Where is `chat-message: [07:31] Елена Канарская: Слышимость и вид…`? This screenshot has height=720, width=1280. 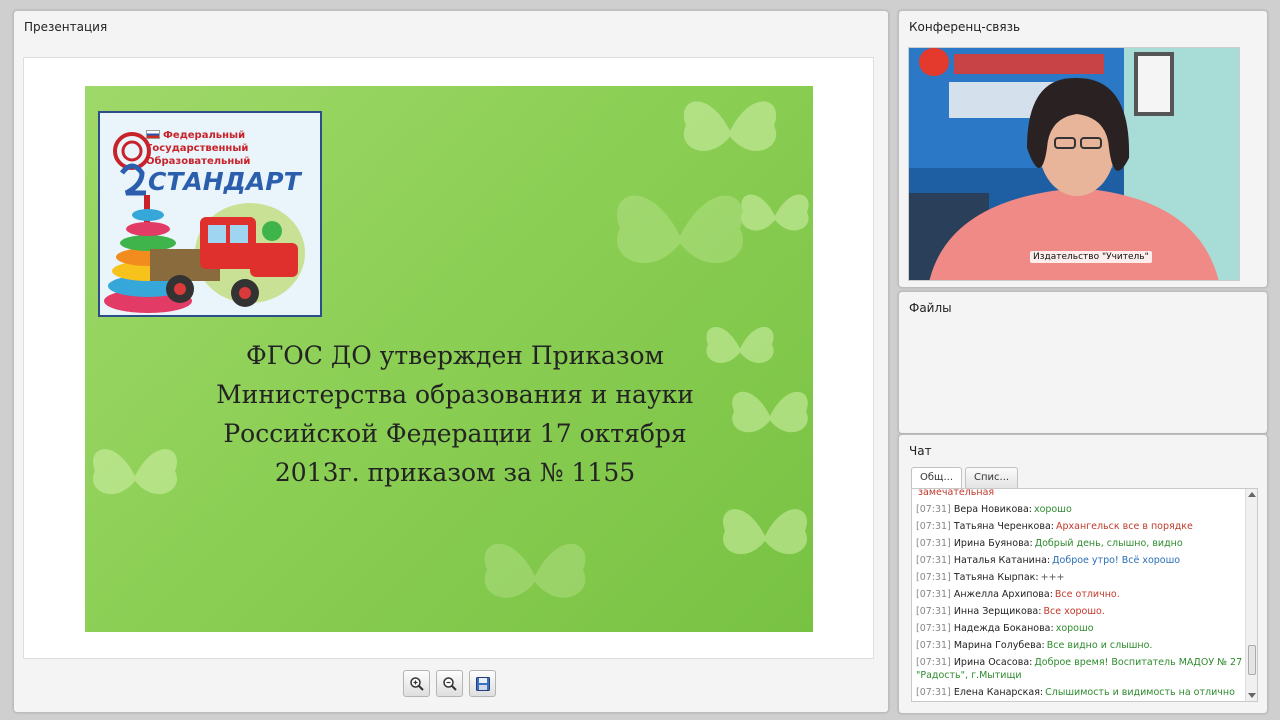
chat-message: [07:31] Елена Канарская: Слышимость и вид… is located at coordinates (1079, 692).